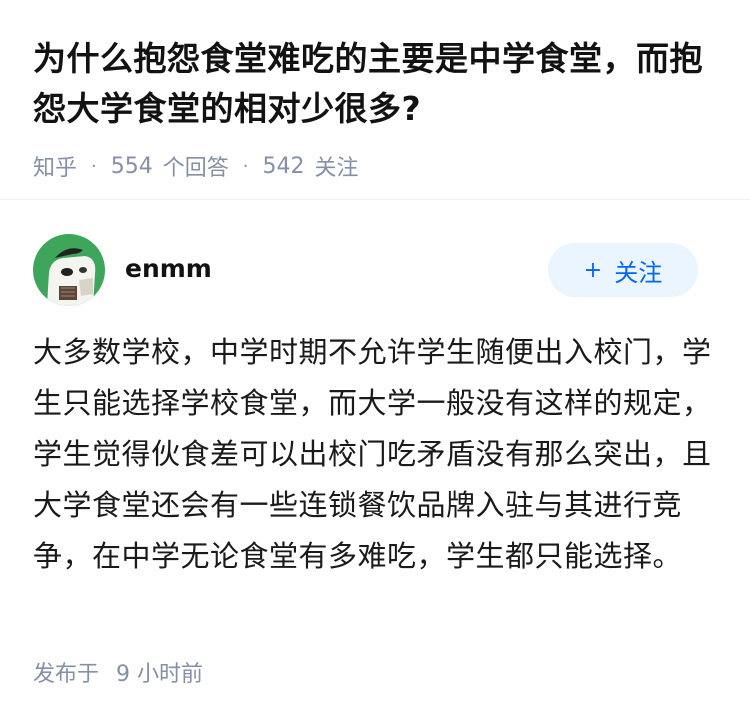  Describe the element at coordinates (132, 166) in the screenshot. I see `answer-count: 554` at that location.